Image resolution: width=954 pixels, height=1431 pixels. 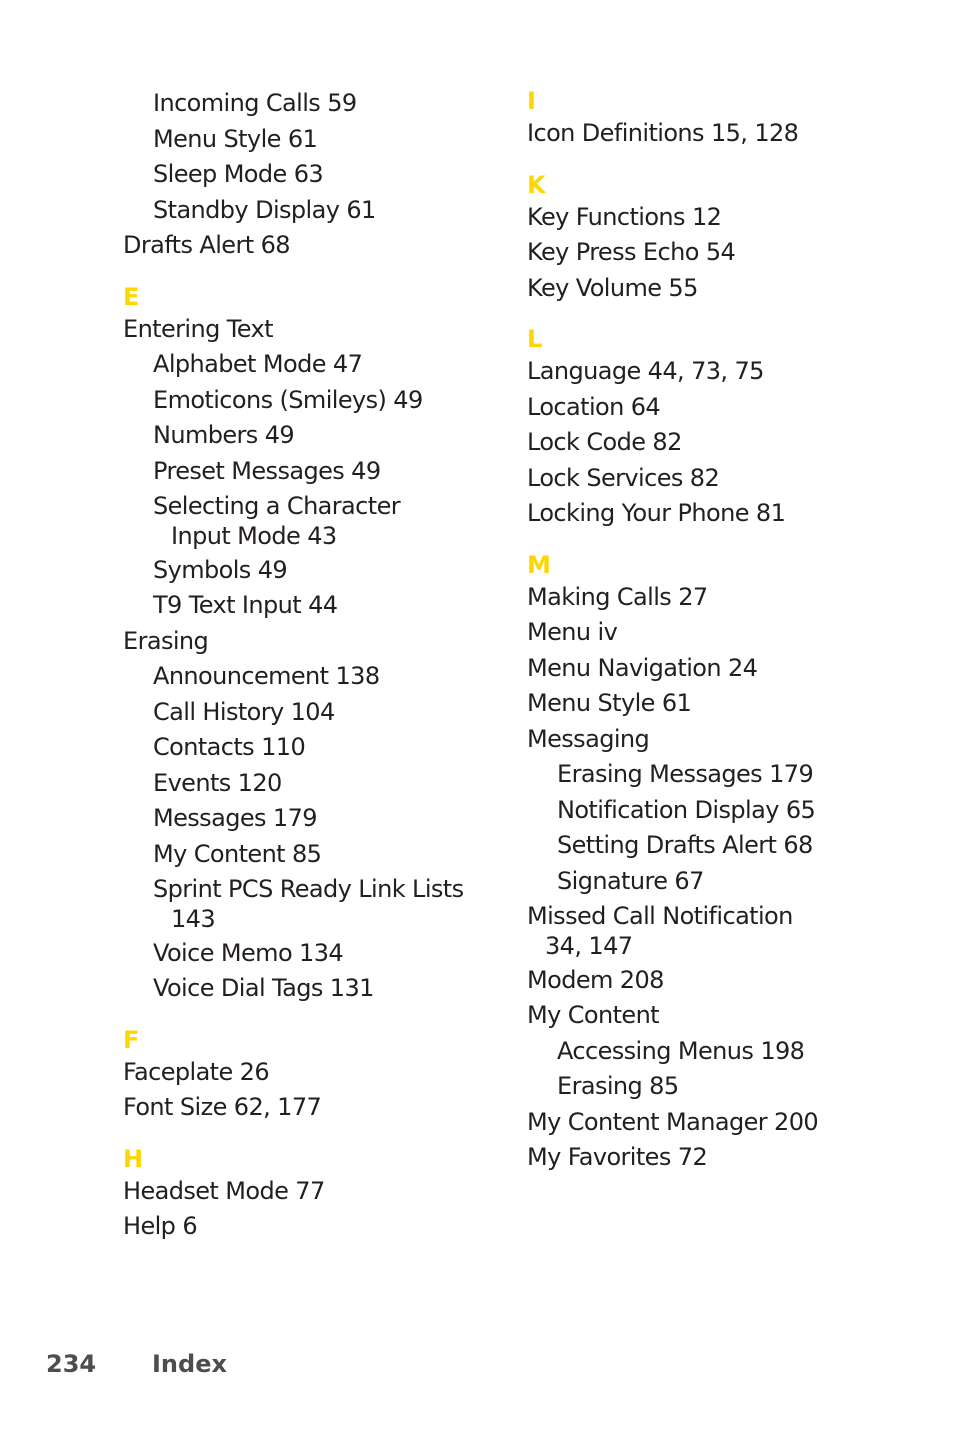 I want to click on index-entry: My Content Manager 200, so click(x=673, y=1121).